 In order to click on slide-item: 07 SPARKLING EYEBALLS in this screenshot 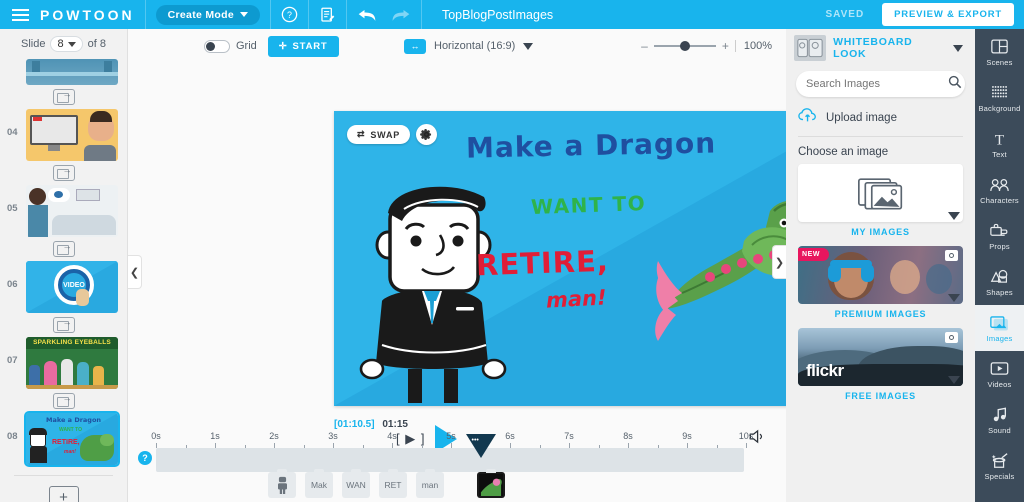, I will do `click(63, 363)`.